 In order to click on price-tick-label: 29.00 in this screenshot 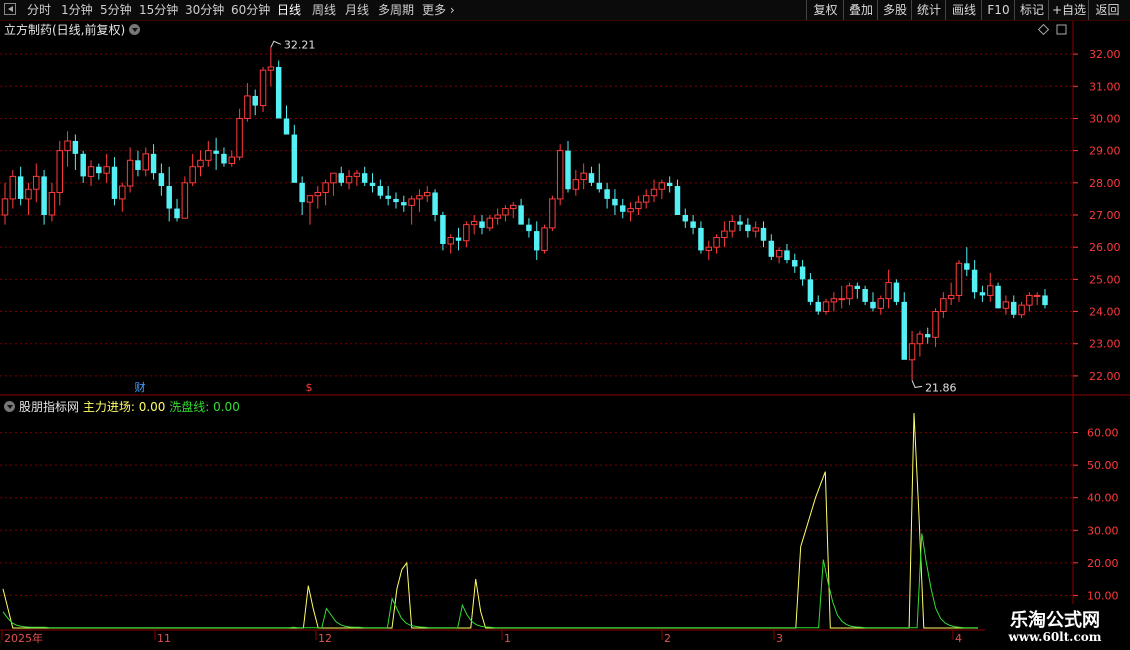, I will do `click(1105, 151)`.